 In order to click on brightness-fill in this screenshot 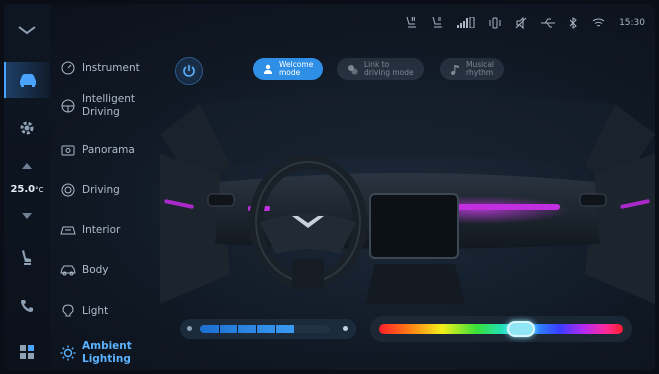, I will do `click(247, 329)`.